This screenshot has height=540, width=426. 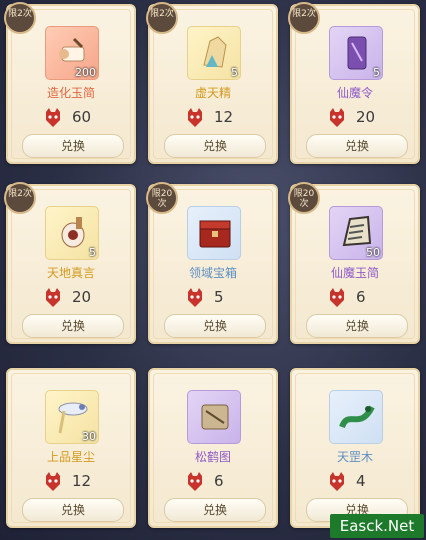 I want to click on item-count: 200, so click(x=85, y=72).